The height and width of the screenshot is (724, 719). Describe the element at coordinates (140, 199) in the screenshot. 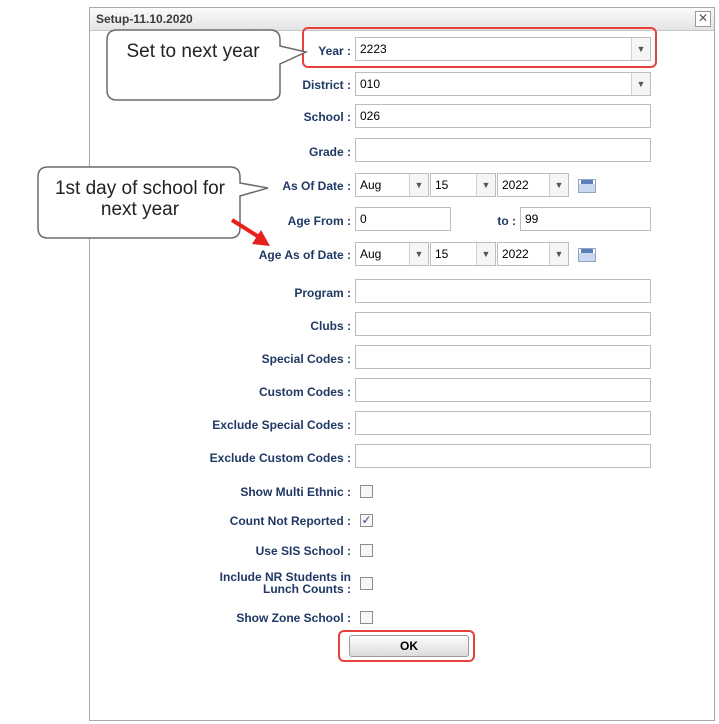

I see `callout-date-text: 1st day of school for next year` at that location.